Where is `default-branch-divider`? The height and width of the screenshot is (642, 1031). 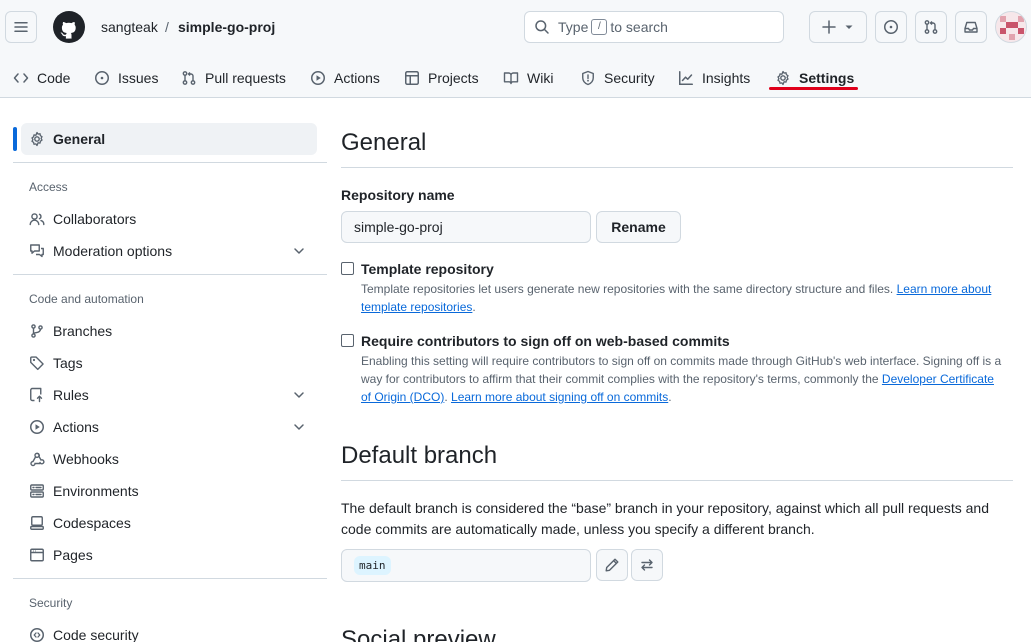 default-branch-divider is located at coordinates (677, 480).